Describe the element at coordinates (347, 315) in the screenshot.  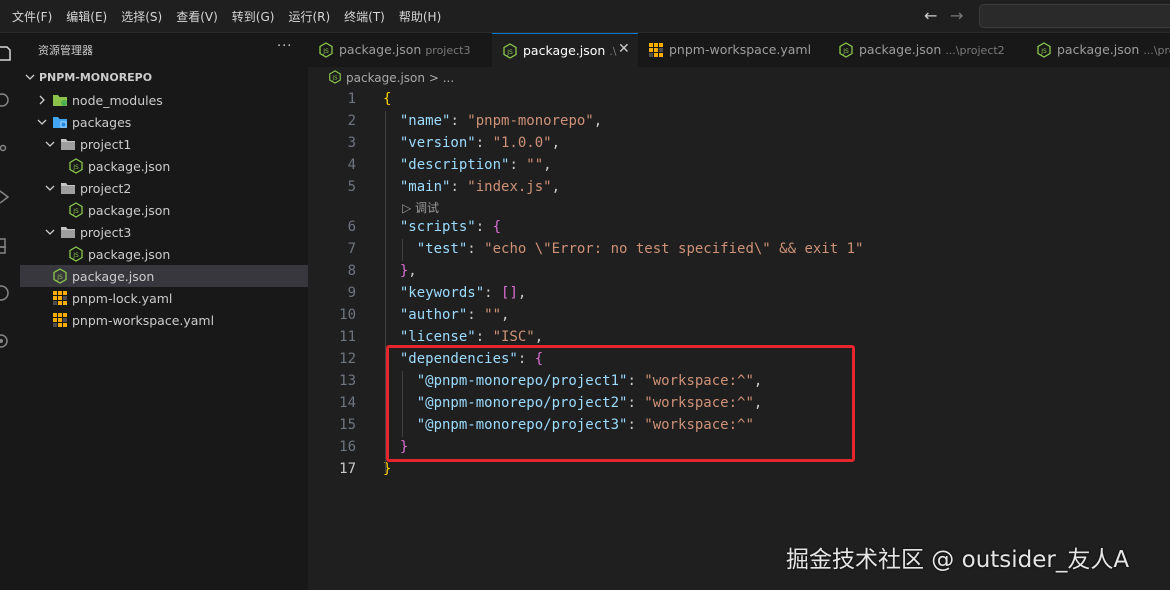
I see `line-number: 10` at that location.